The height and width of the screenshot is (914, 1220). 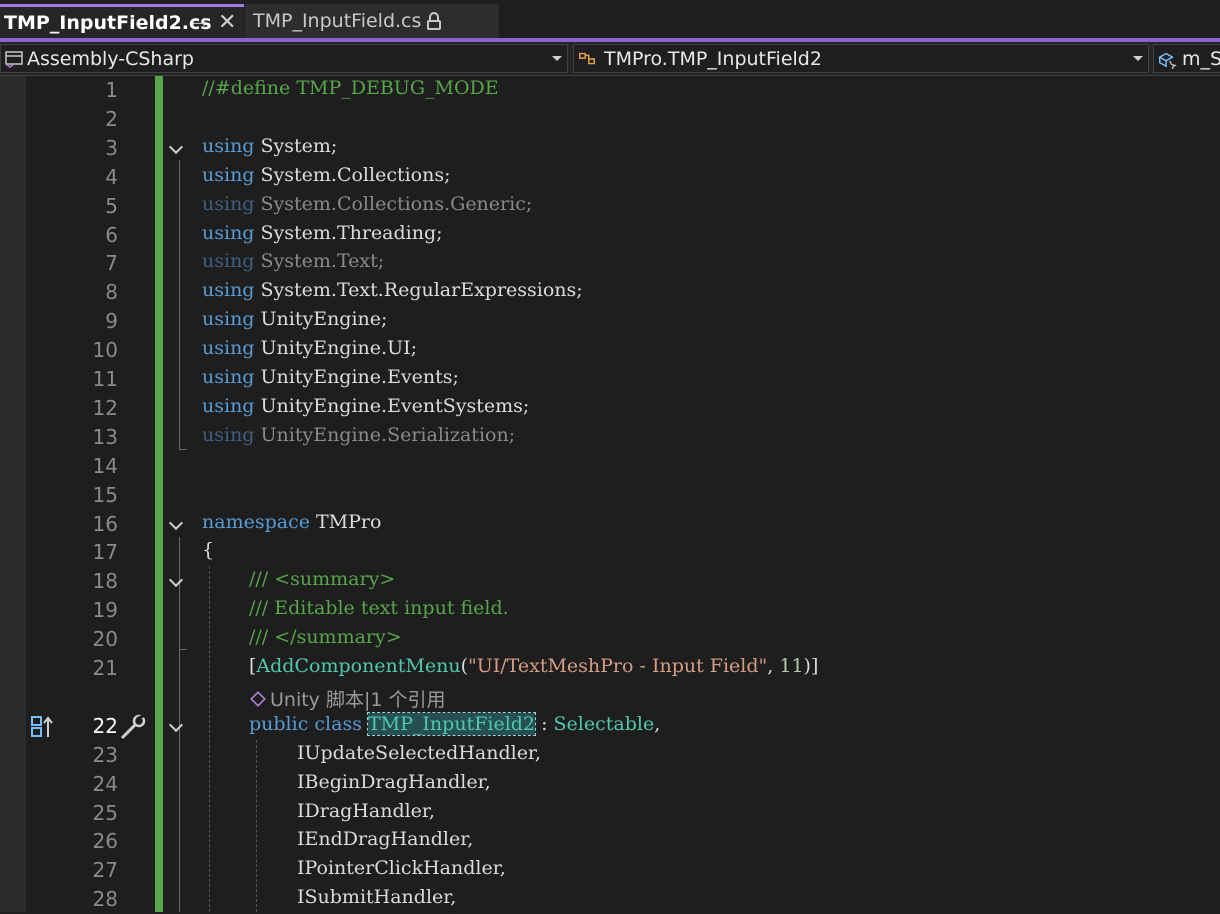 What do you see at coordinates (108, 22) in the screenshot?
I see `tab-label: TMP_InputField2.cs` at bounding box center [108, 22].